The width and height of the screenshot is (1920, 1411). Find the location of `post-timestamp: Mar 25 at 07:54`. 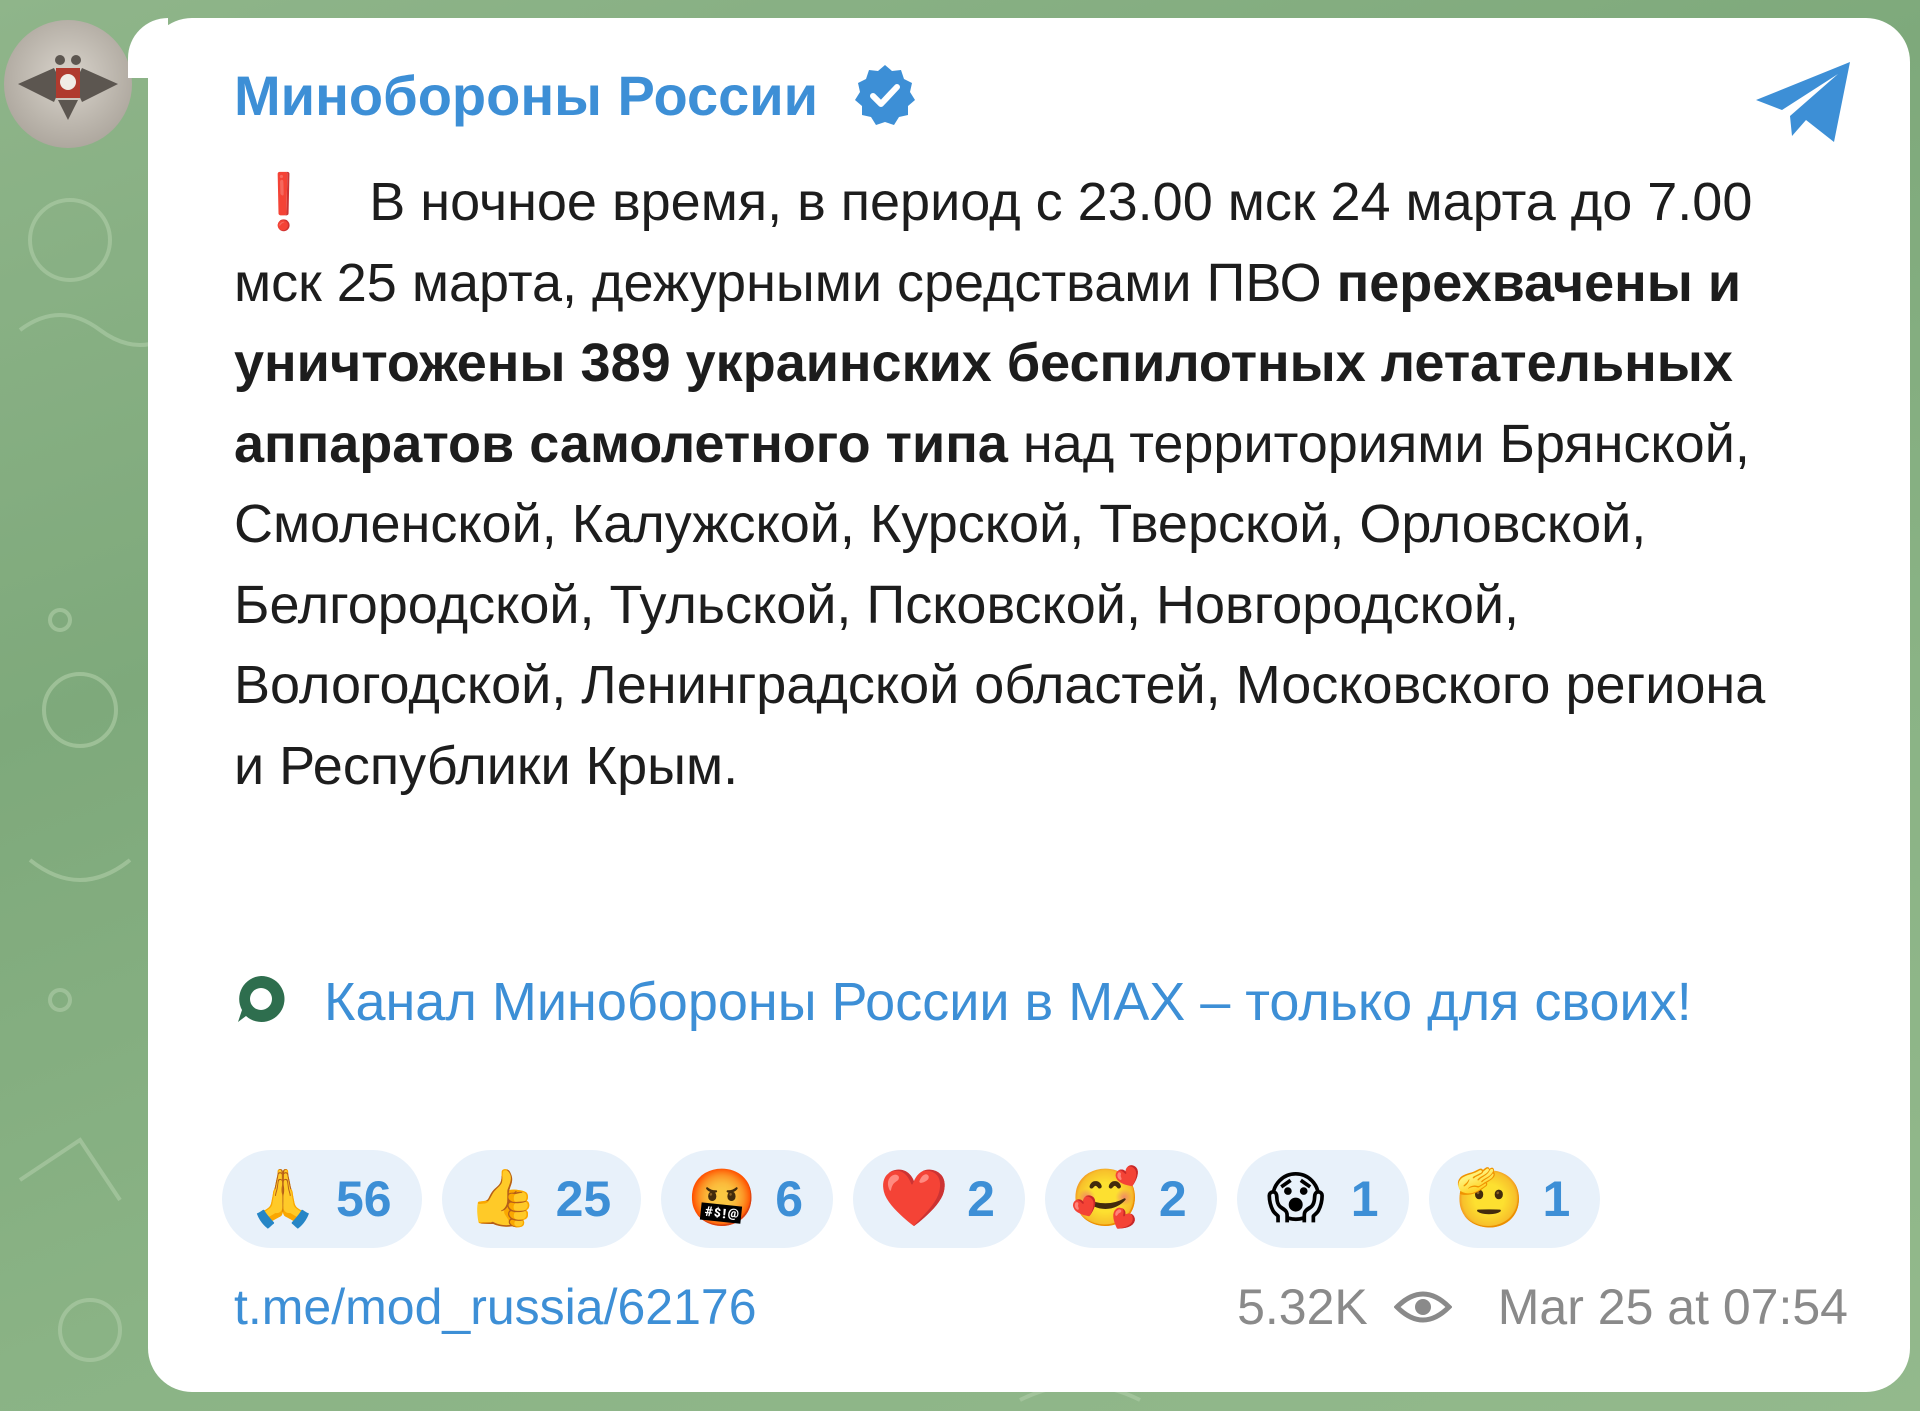

post-timestamp: Mar 25 at 07:54 is located at coordinates (1672, 1307).